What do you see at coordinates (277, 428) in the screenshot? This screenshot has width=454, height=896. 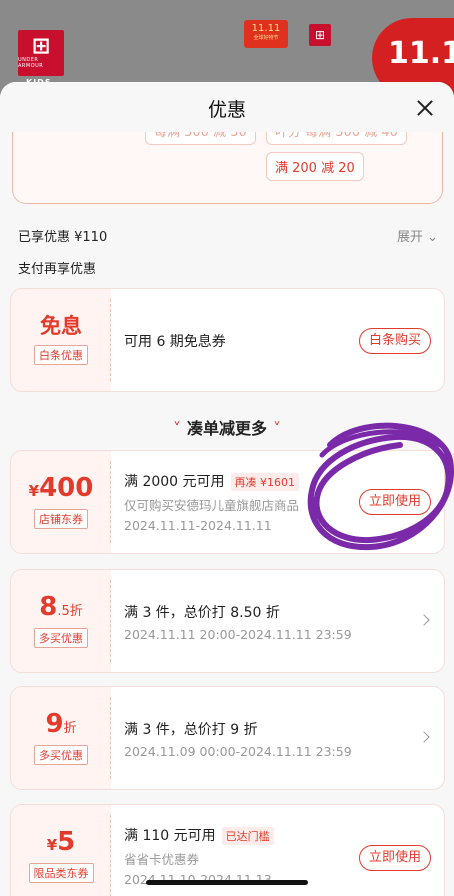 I see `right-decoration-icon: ˅` at bounding box center [277, 428].